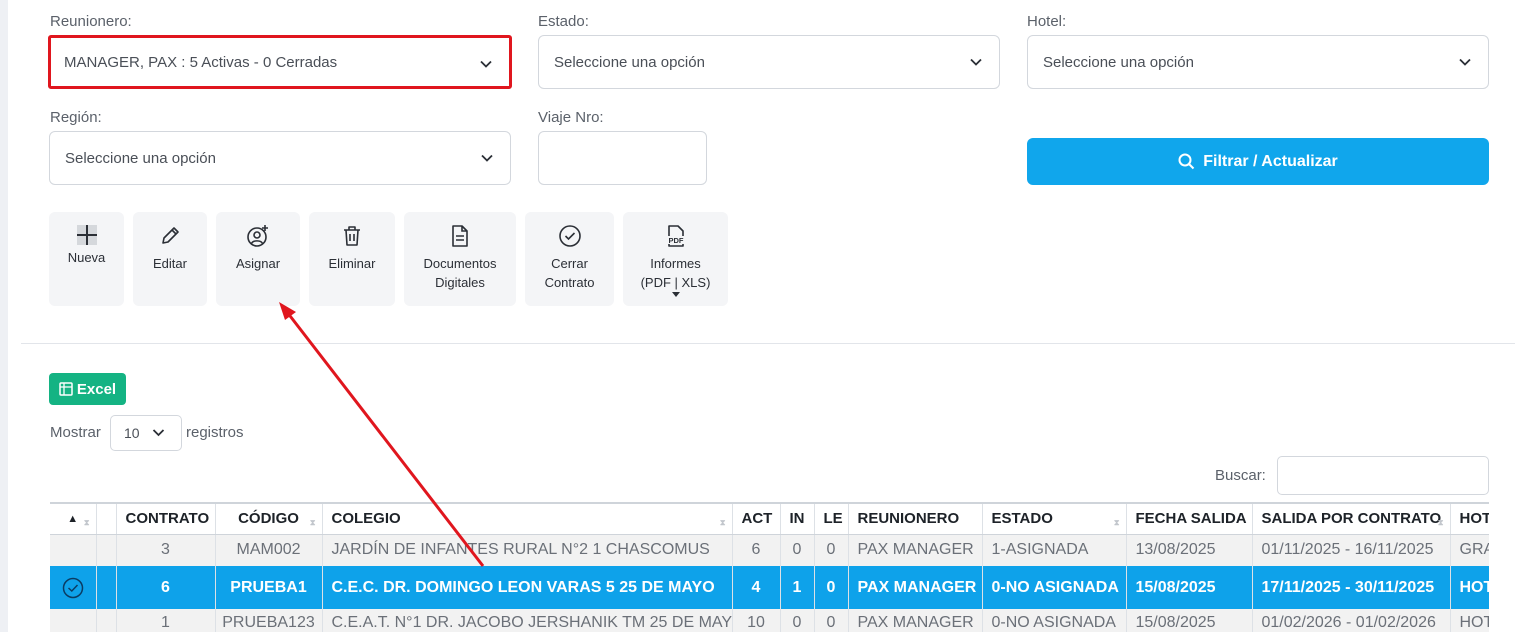 This screenshot has height=632, width=1515. What do you see at coordinates (527, 518) in the screenshot?
I see `col-header-colegio: COLEGIO ⧗` at bounding box center [527, 518].